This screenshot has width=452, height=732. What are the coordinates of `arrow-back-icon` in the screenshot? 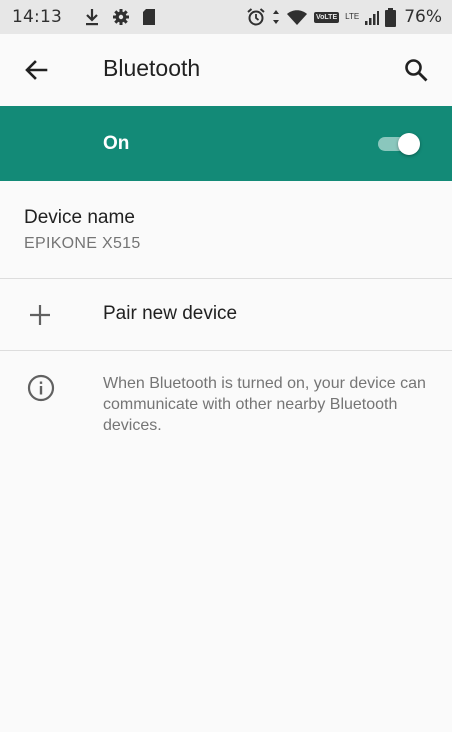 It's located at (36, 70).